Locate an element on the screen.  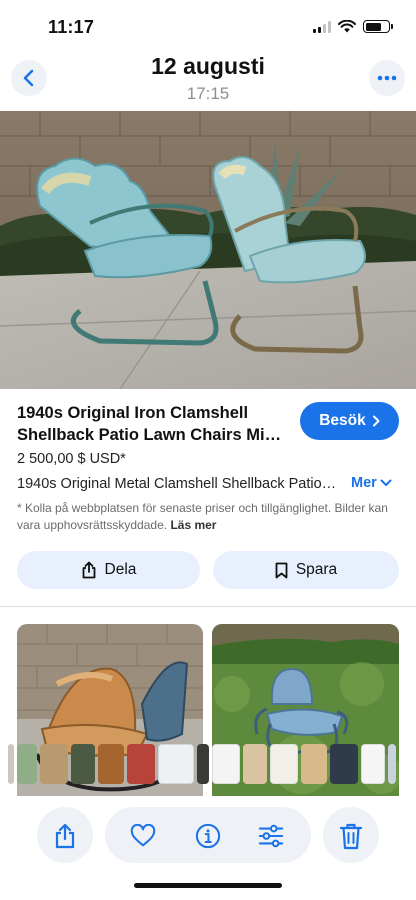
page-title: 12 augusti is located at coordinates (208, 66).